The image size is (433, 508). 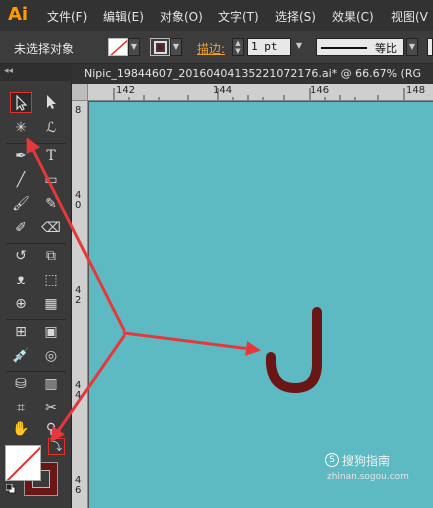 I want to click on warp-icon: ᴥ, so click(x=21, y=280).